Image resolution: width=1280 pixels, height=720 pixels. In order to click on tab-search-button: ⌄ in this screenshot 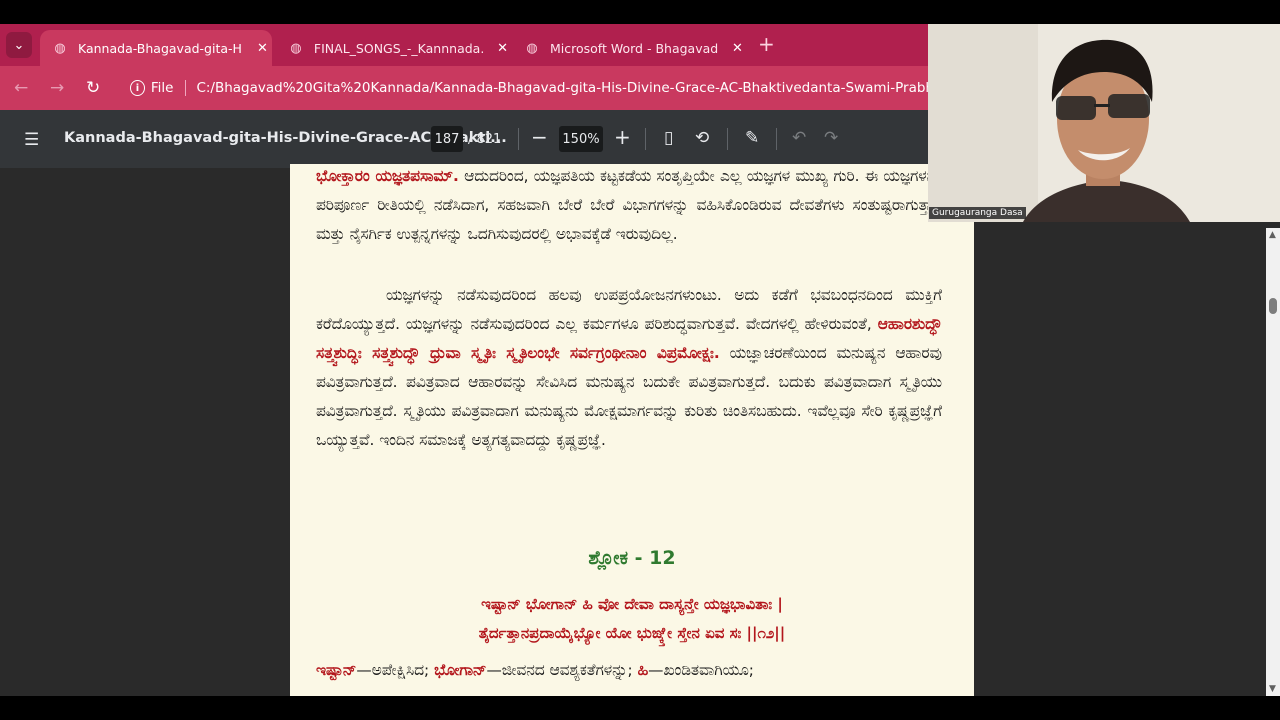, I will do `click(19, 45)`.